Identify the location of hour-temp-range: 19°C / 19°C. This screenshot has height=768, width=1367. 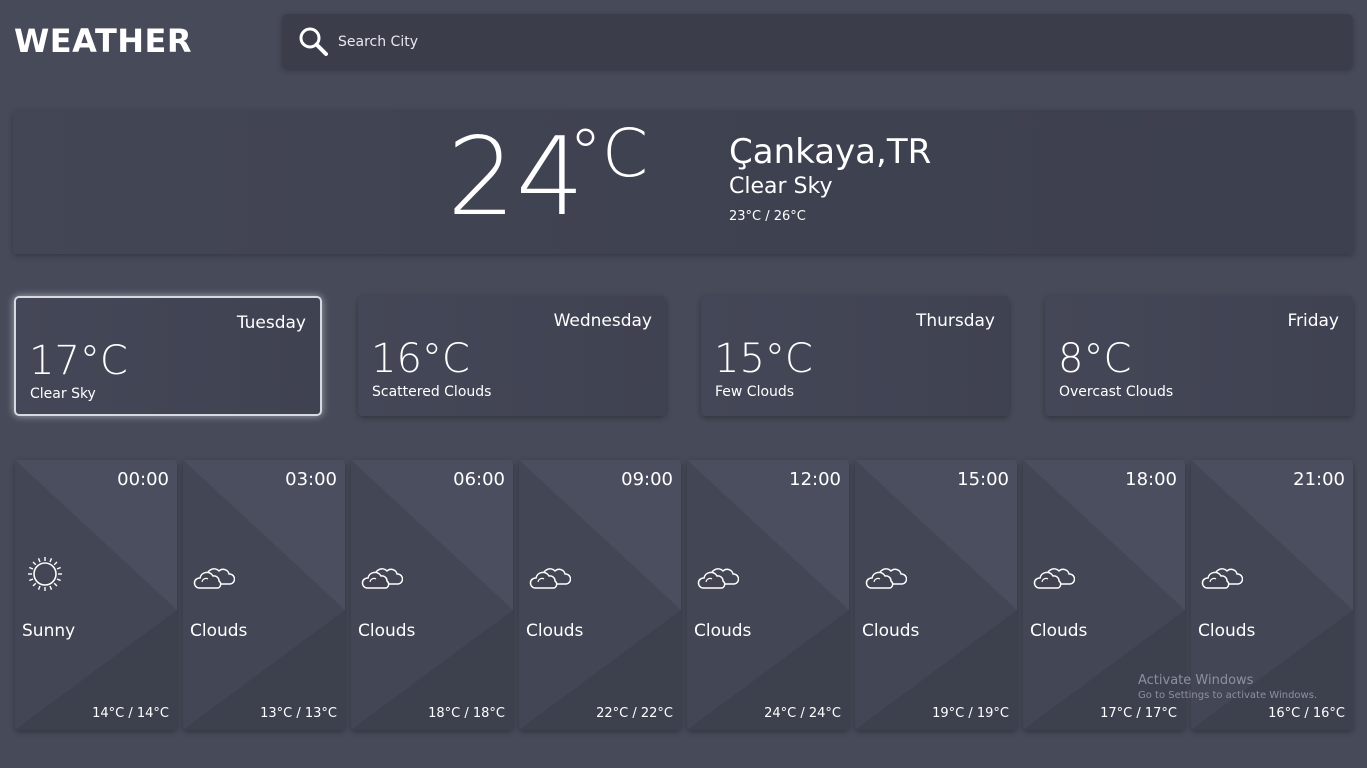
(970, 713).